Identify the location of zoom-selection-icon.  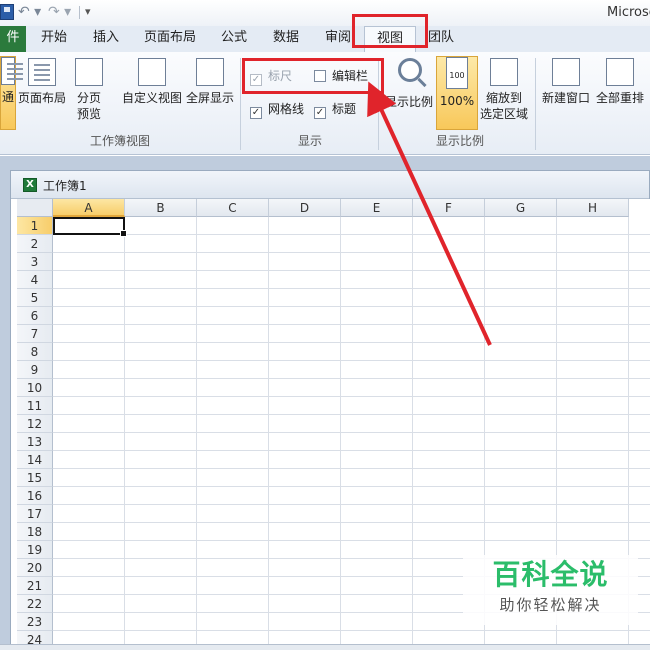
(504, 72).